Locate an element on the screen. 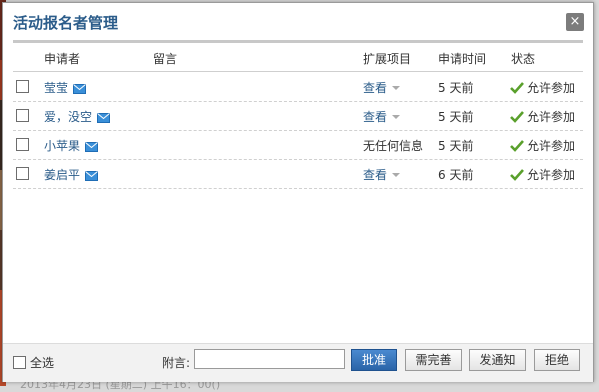 The image size is (599, 392). reject-button: 拒绝 is located at coordinates (557, 360).